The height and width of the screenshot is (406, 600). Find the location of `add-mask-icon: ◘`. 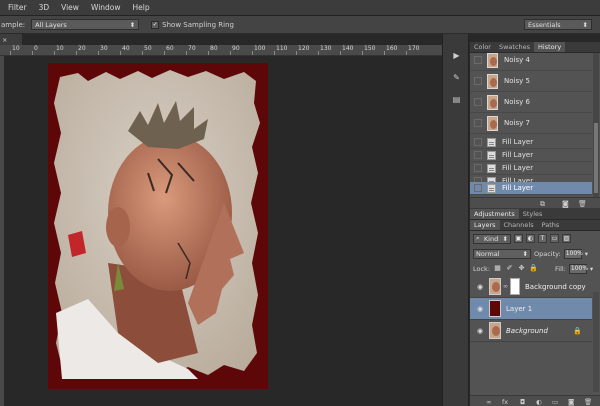

add-mask-icon: ◘ is located at coordinates (522, 402).